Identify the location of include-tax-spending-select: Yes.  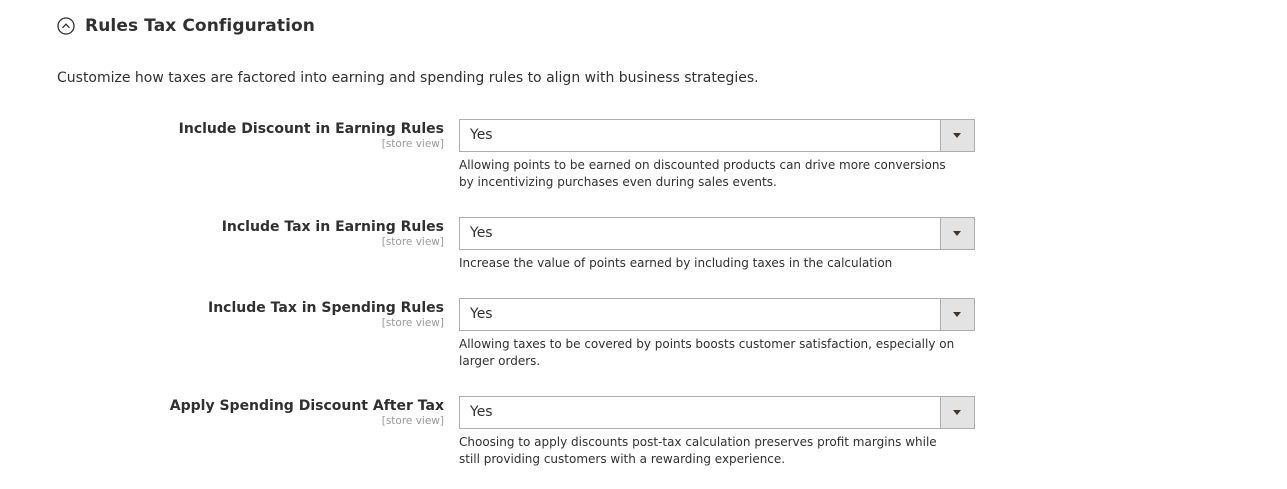
(717, 314).